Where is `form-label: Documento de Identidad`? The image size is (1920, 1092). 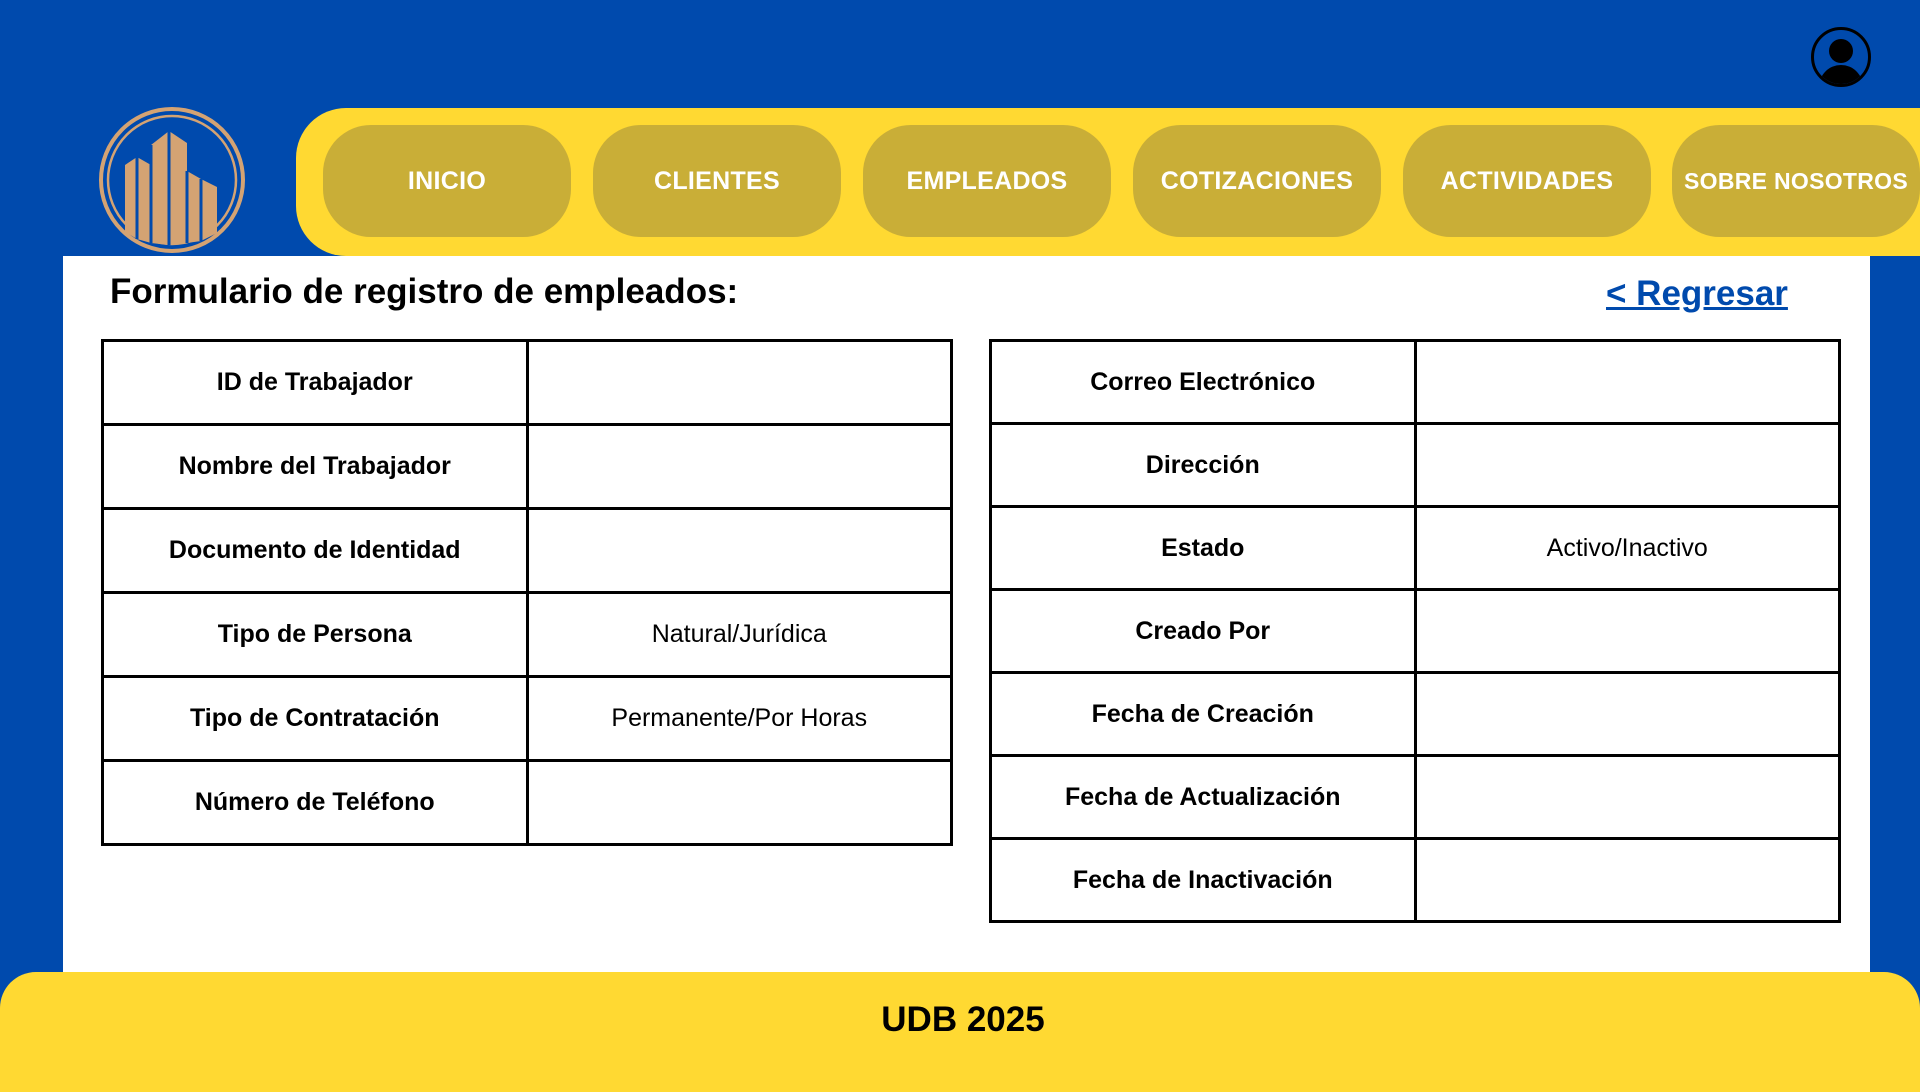
form-label: Documento de Identidad is located at coordinates (315, 550).